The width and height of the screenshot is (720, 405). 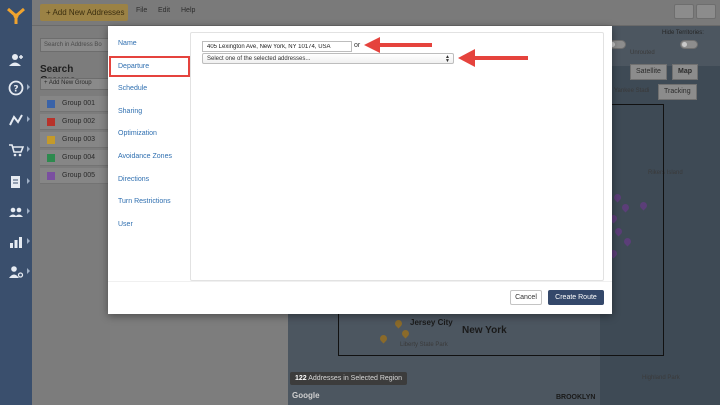 I want to click on help-icon: ?, so click(x=16, y=88).